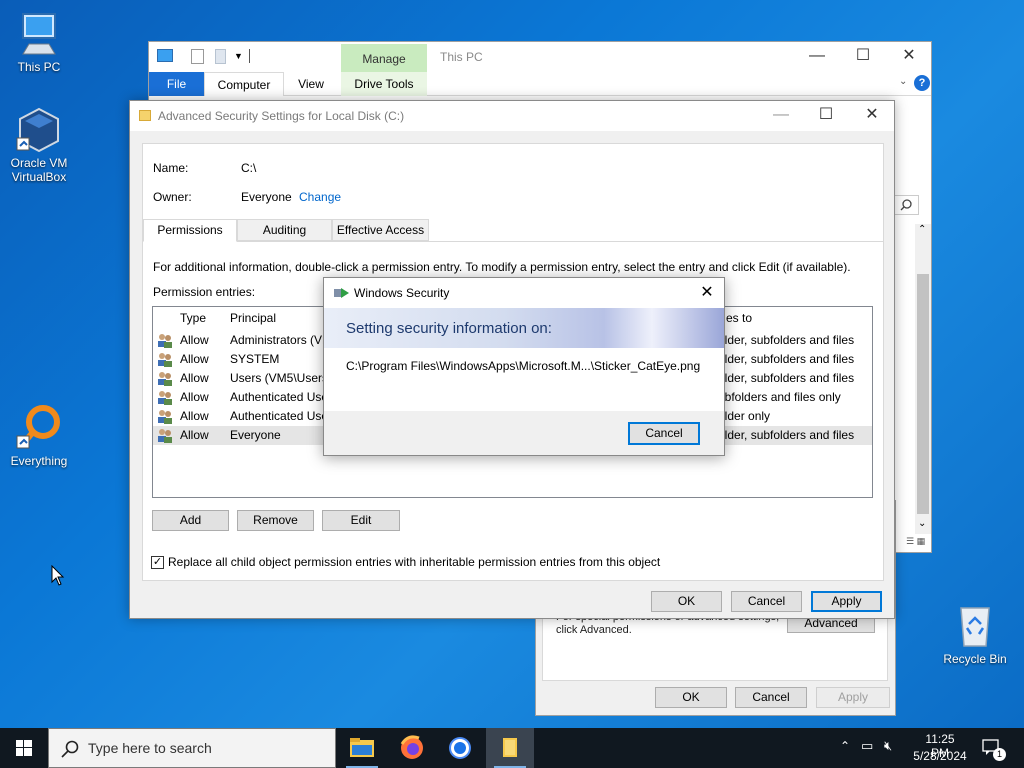 This screenshot has height=768, width=1024. Describe the element at coordinates (278, 378) in the screenshot. I see `entry-principal: Users (VM5\Users)` at that location.